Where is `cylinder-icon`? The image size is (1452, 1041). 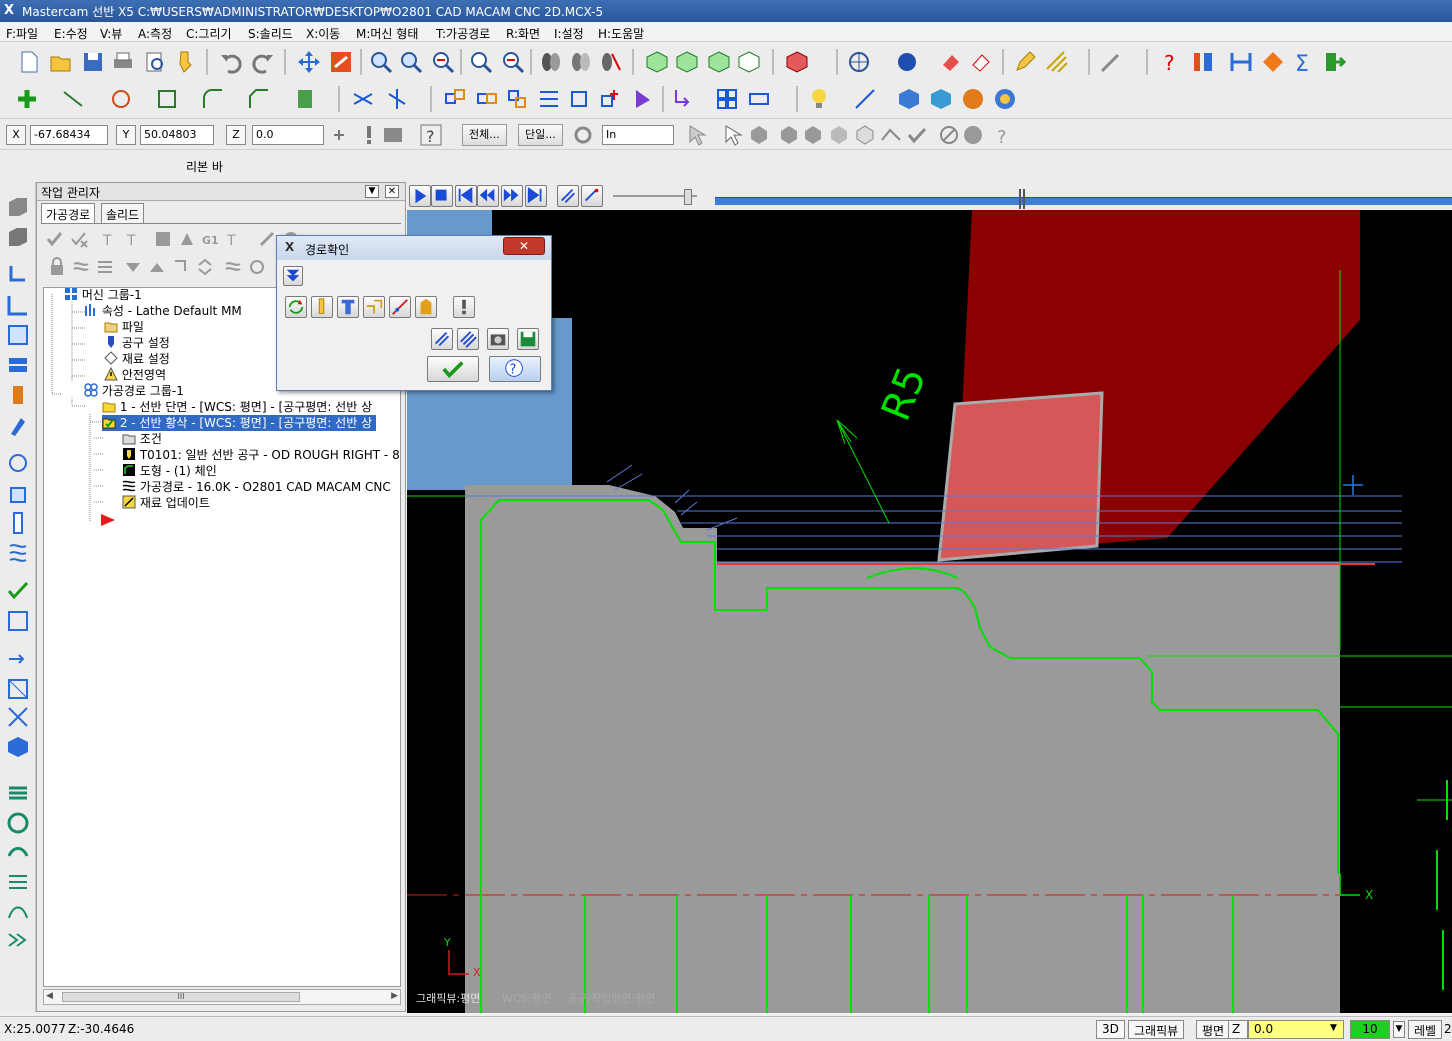
cylinder-icon is located at coordinates (305, 99).